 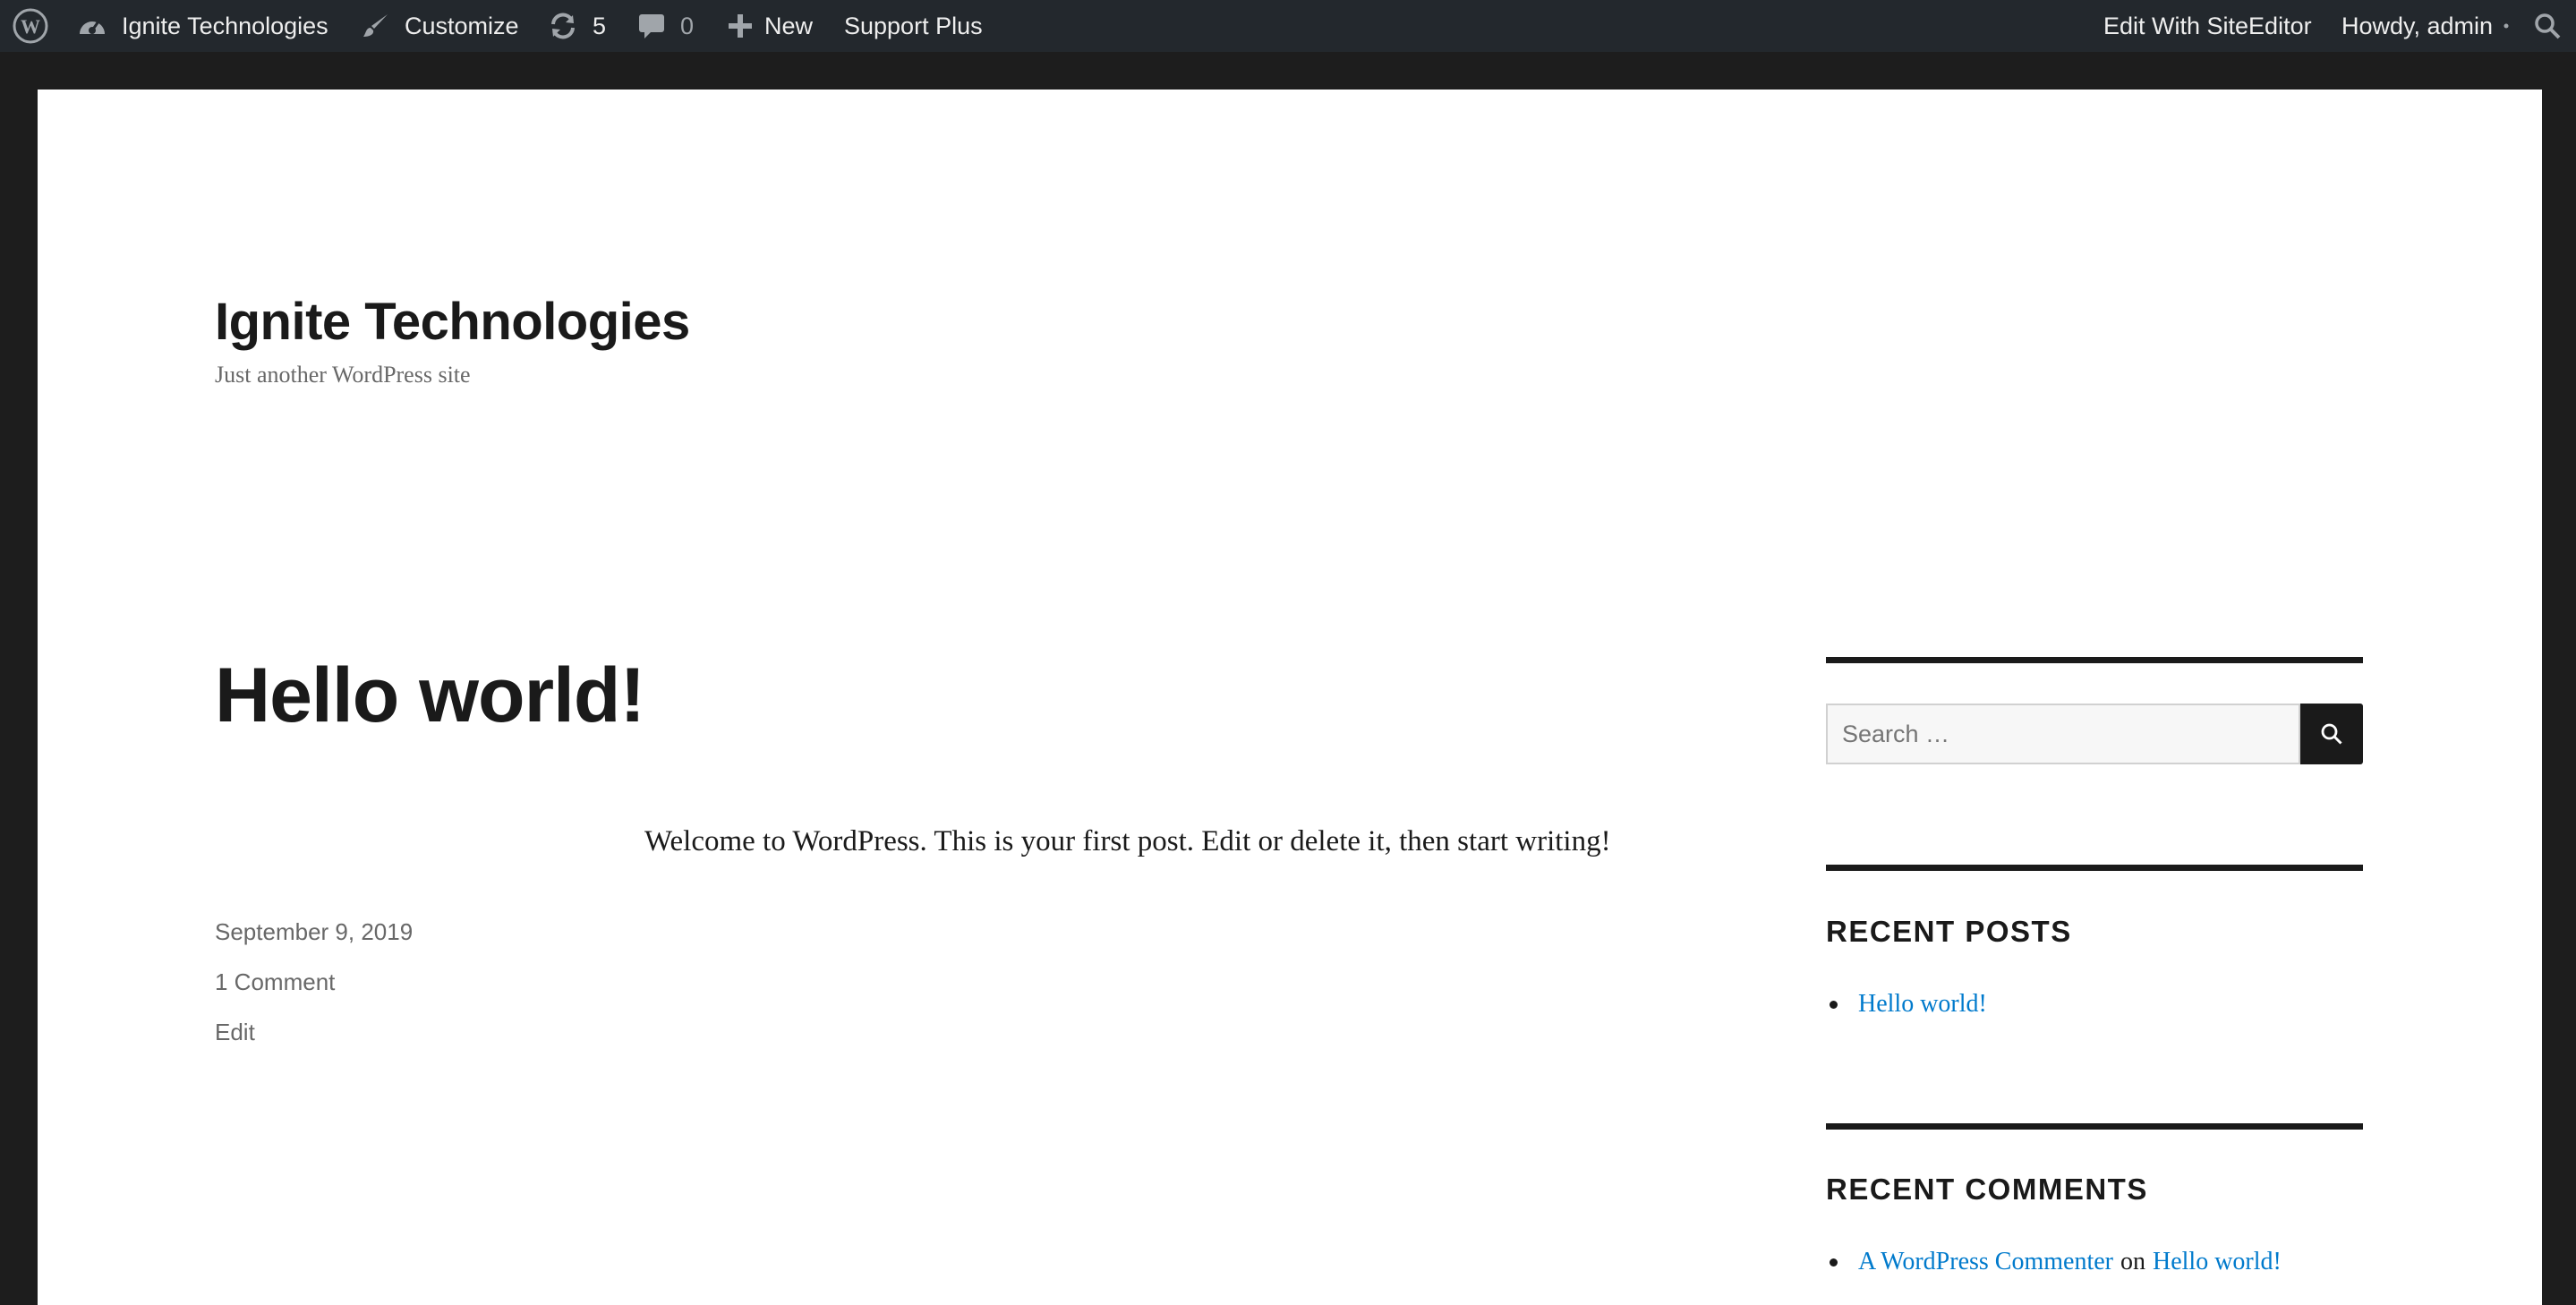 I want to click on admin-bar-site-name-label: Ignite Technologies, so click(x=225, y=25).